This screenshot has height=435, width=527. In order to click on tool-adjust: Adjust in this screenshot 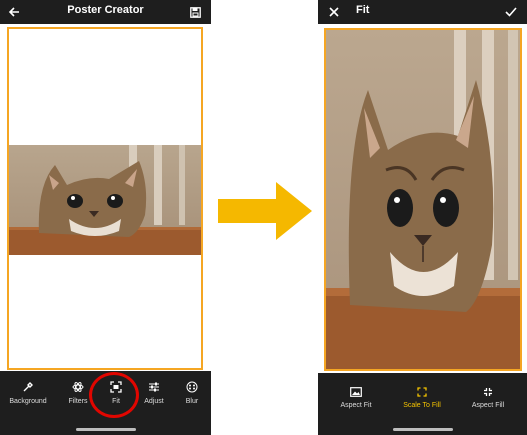, I will do `click(154, 393)`.